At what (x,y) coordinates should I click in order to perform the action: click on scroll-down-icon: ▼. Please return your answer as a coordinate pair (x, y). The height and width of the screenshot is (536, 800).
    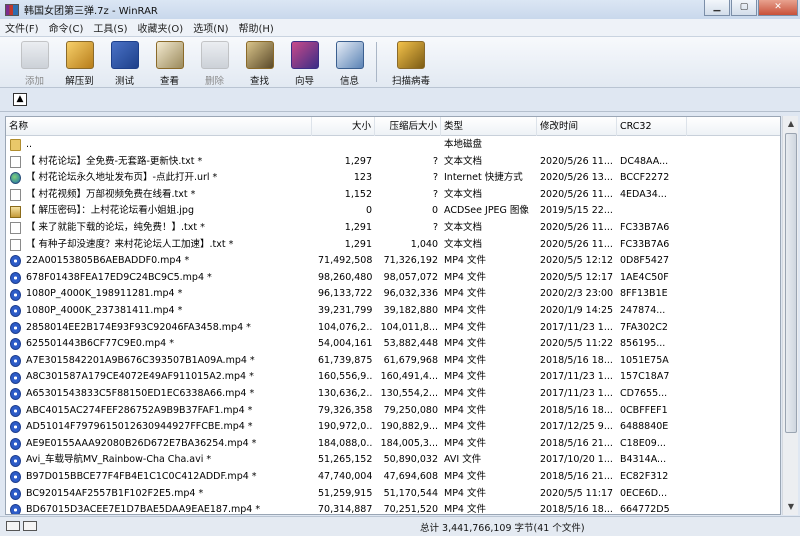
    Looking at the image, I should click on (791, 507).